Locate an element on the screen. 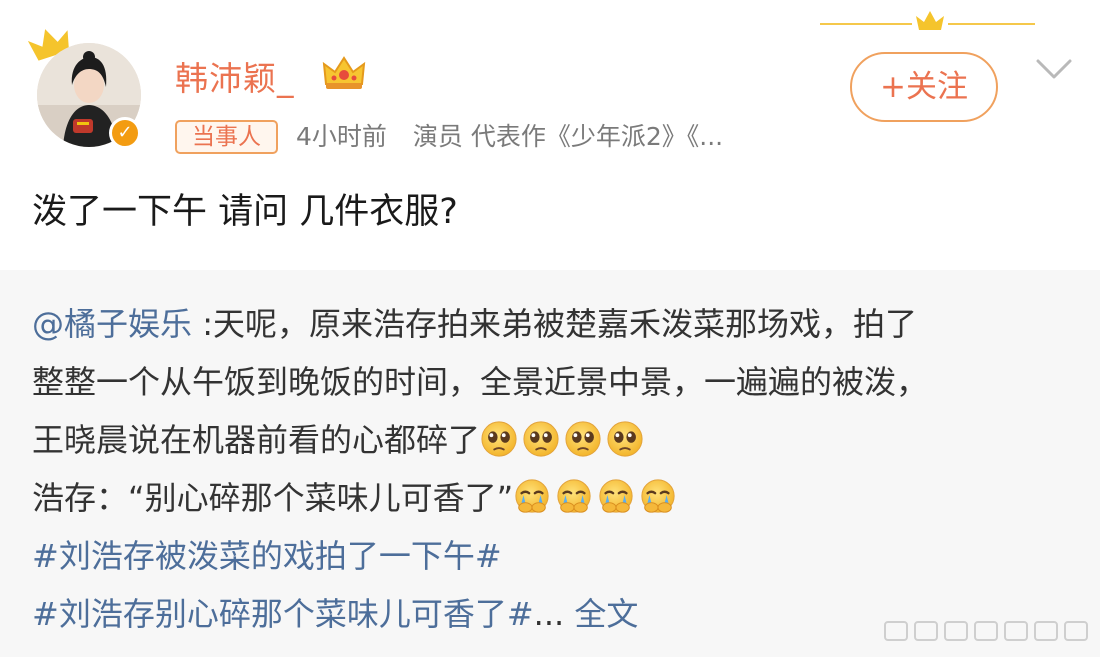  repost-text-1: :天呢，原来浩存拍来弟被楚嘉禾泼菜那场戏，拍了 is located at coordinates (554, 324).